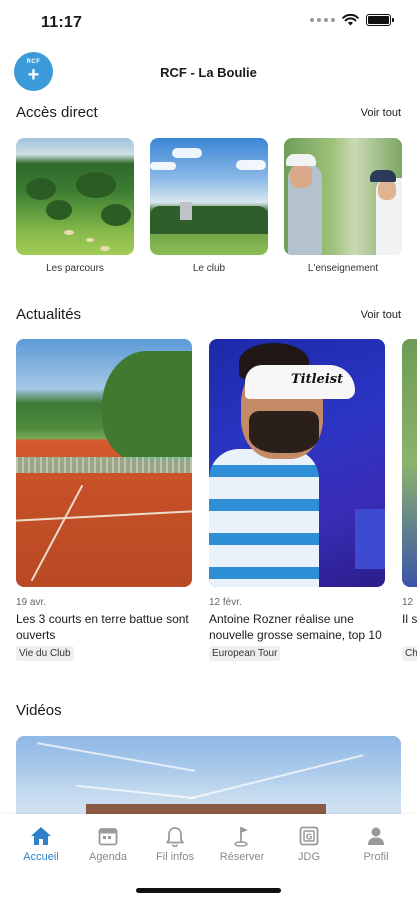 The width and height of the screenshot is (417, 900). I want to click on status-time: 11:17, so click(62, 22).